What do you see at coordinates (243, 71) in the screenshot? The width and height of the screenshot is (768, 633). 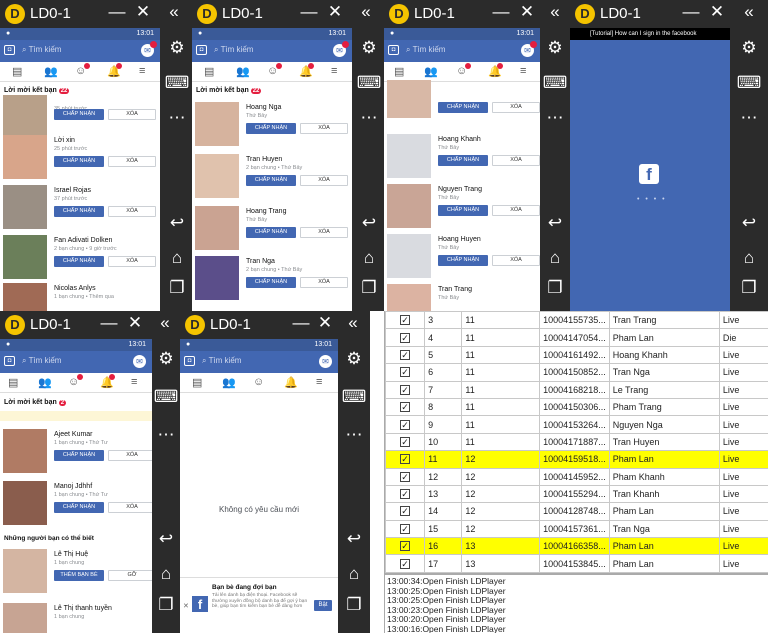 I see `friends-icon: 👥` at bounding box center [243, 71].